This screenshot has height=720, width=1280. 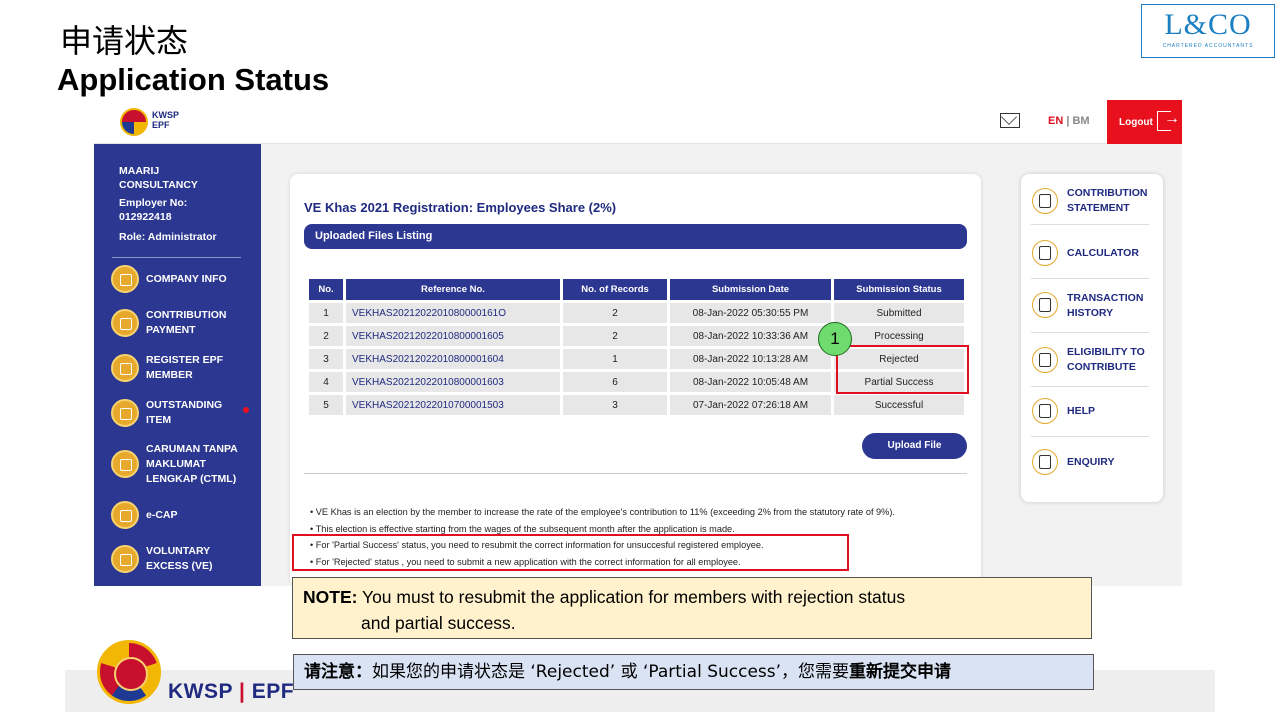 What do you see at coordinates (899, 289) in the screenshot?
I see `column-header: Submission Status` at bounding box center [899, 289].